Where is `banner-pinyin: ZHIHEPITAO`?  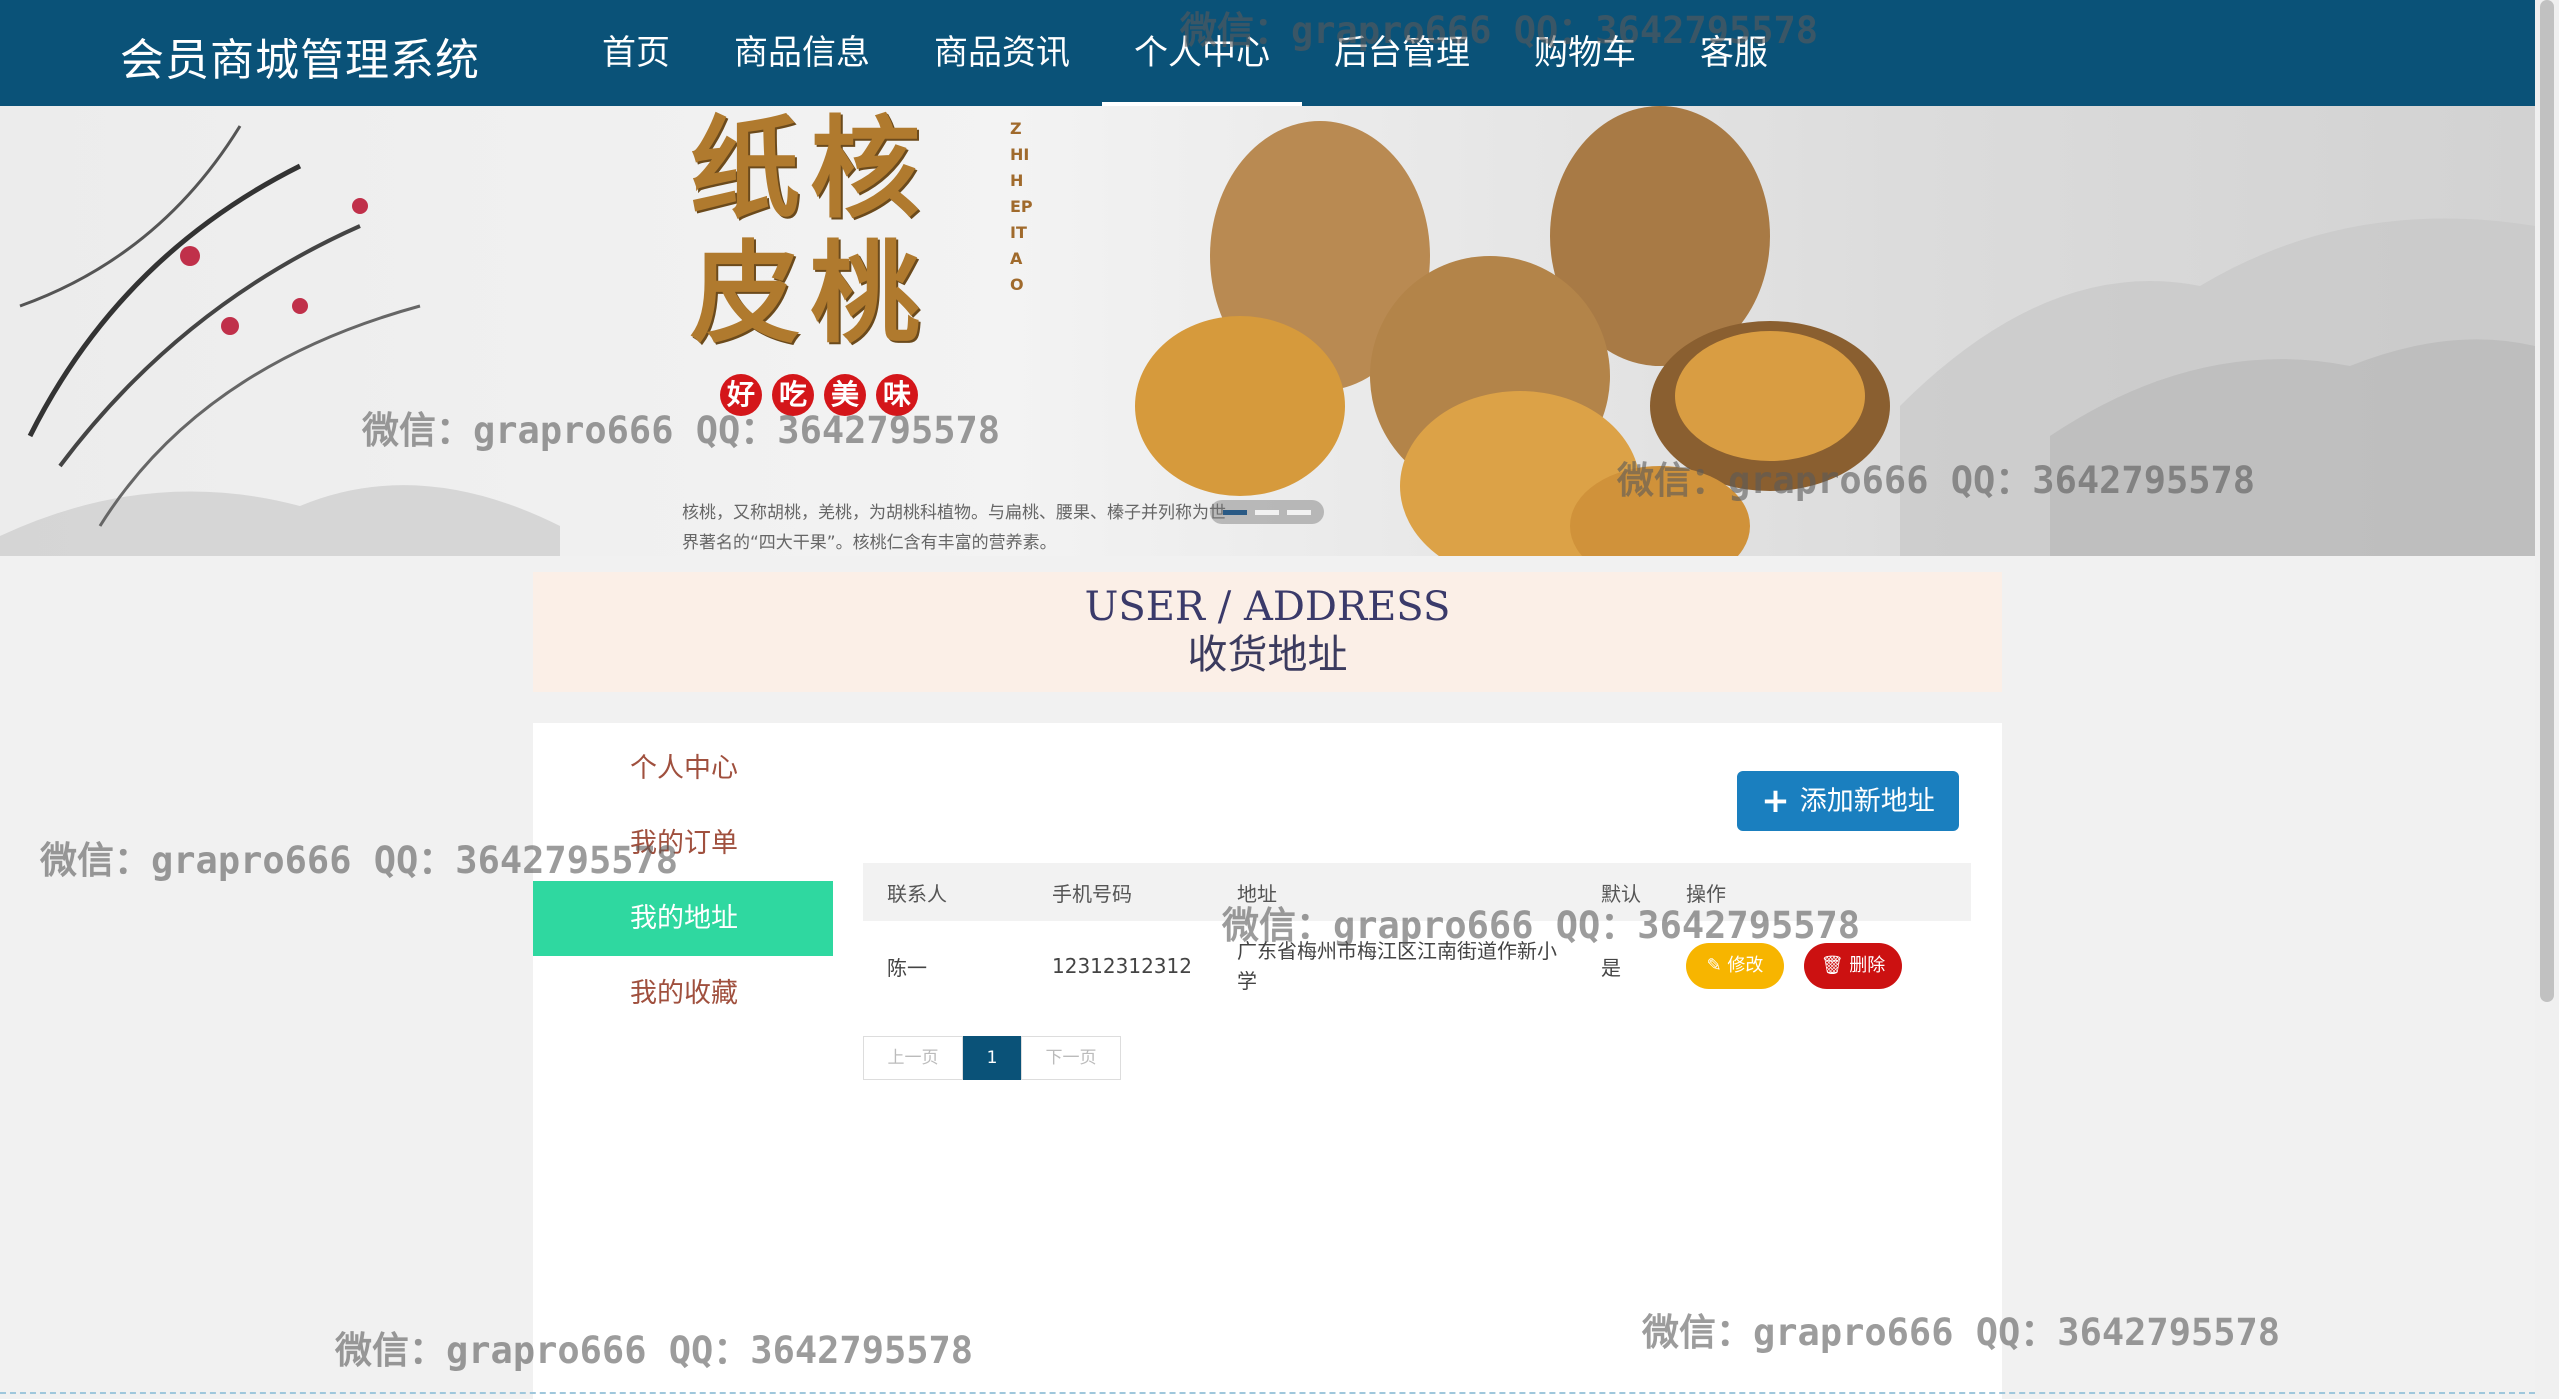 banner-pinyin: ZHIHEPITAO is located at coordinates (1021, 206).